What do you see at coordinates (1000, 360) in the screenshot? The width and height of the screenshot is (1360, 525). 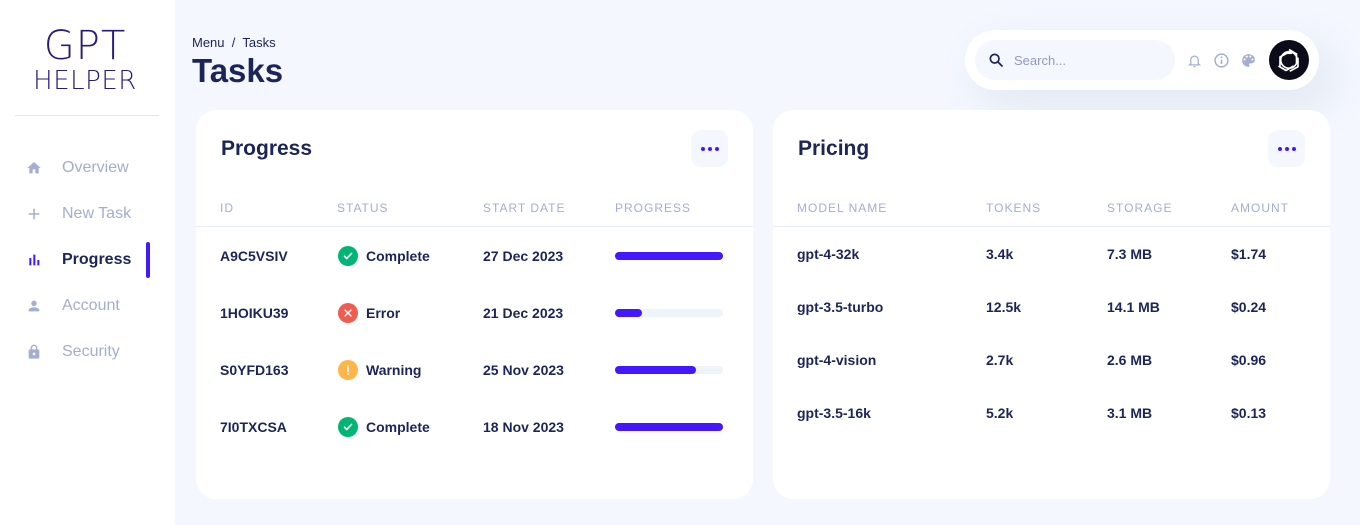 I see `tokens: 2.7k` at bounding box center [1000, 360].